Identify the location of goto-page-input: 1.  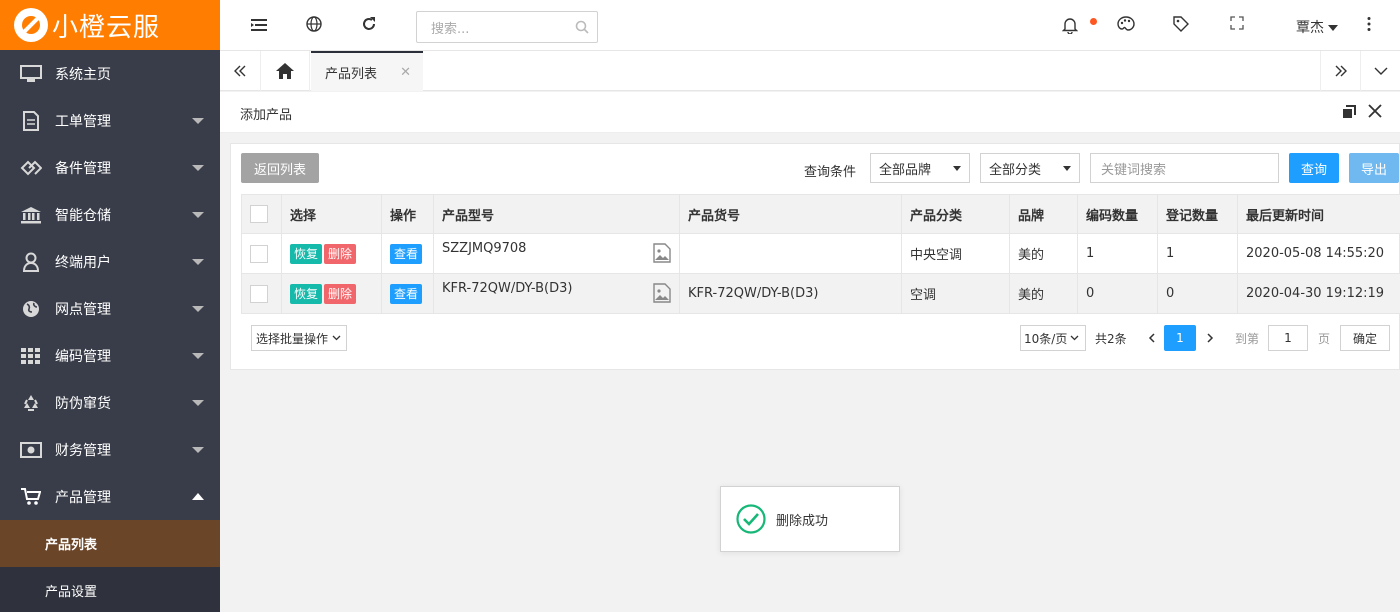
(1288, 338).